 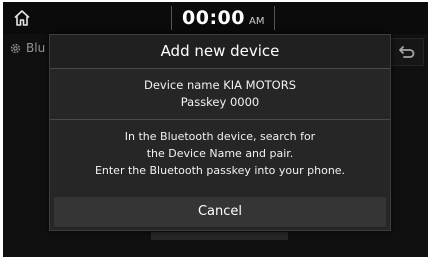 I want to click on passkey-text: Passkey 0000, so click(x=220, y=102).